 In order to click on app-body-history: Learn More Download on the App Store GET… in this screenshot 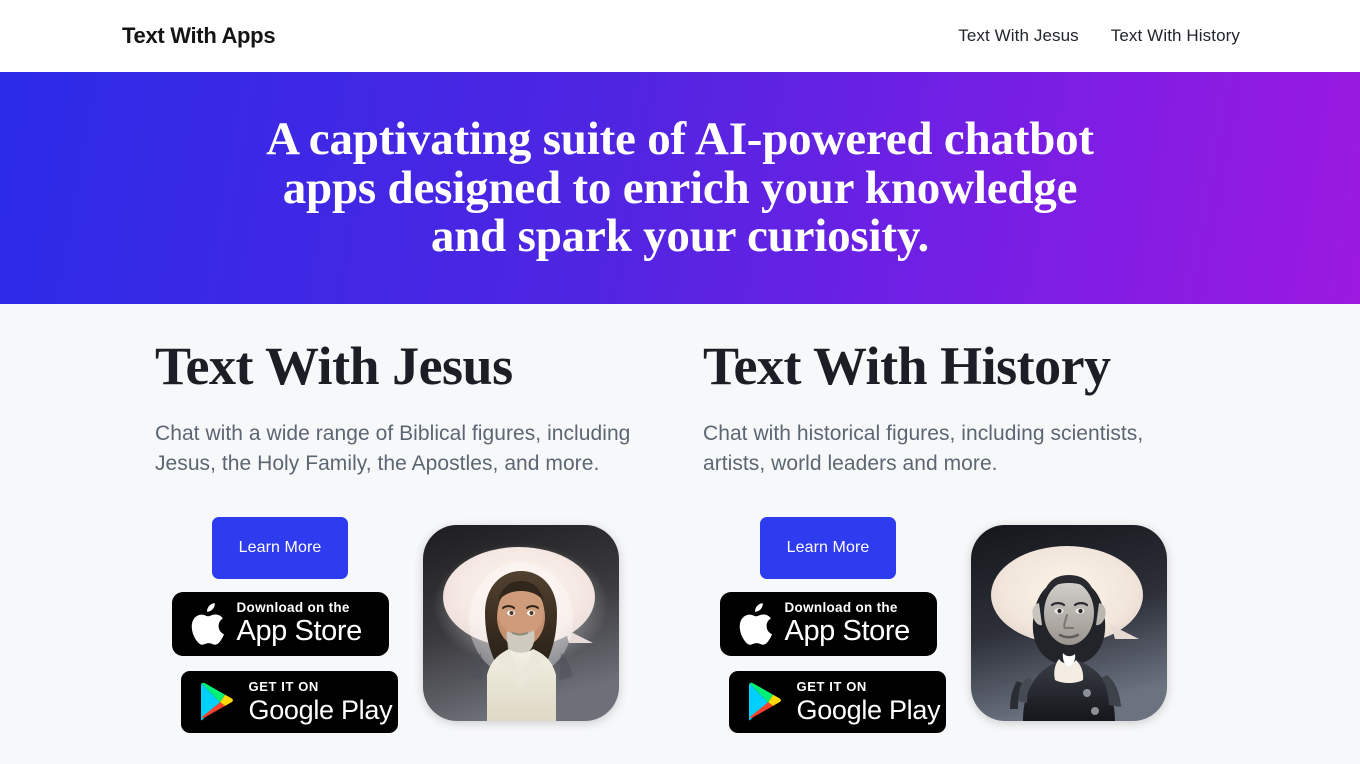, I will do `click(1031, 624)`.